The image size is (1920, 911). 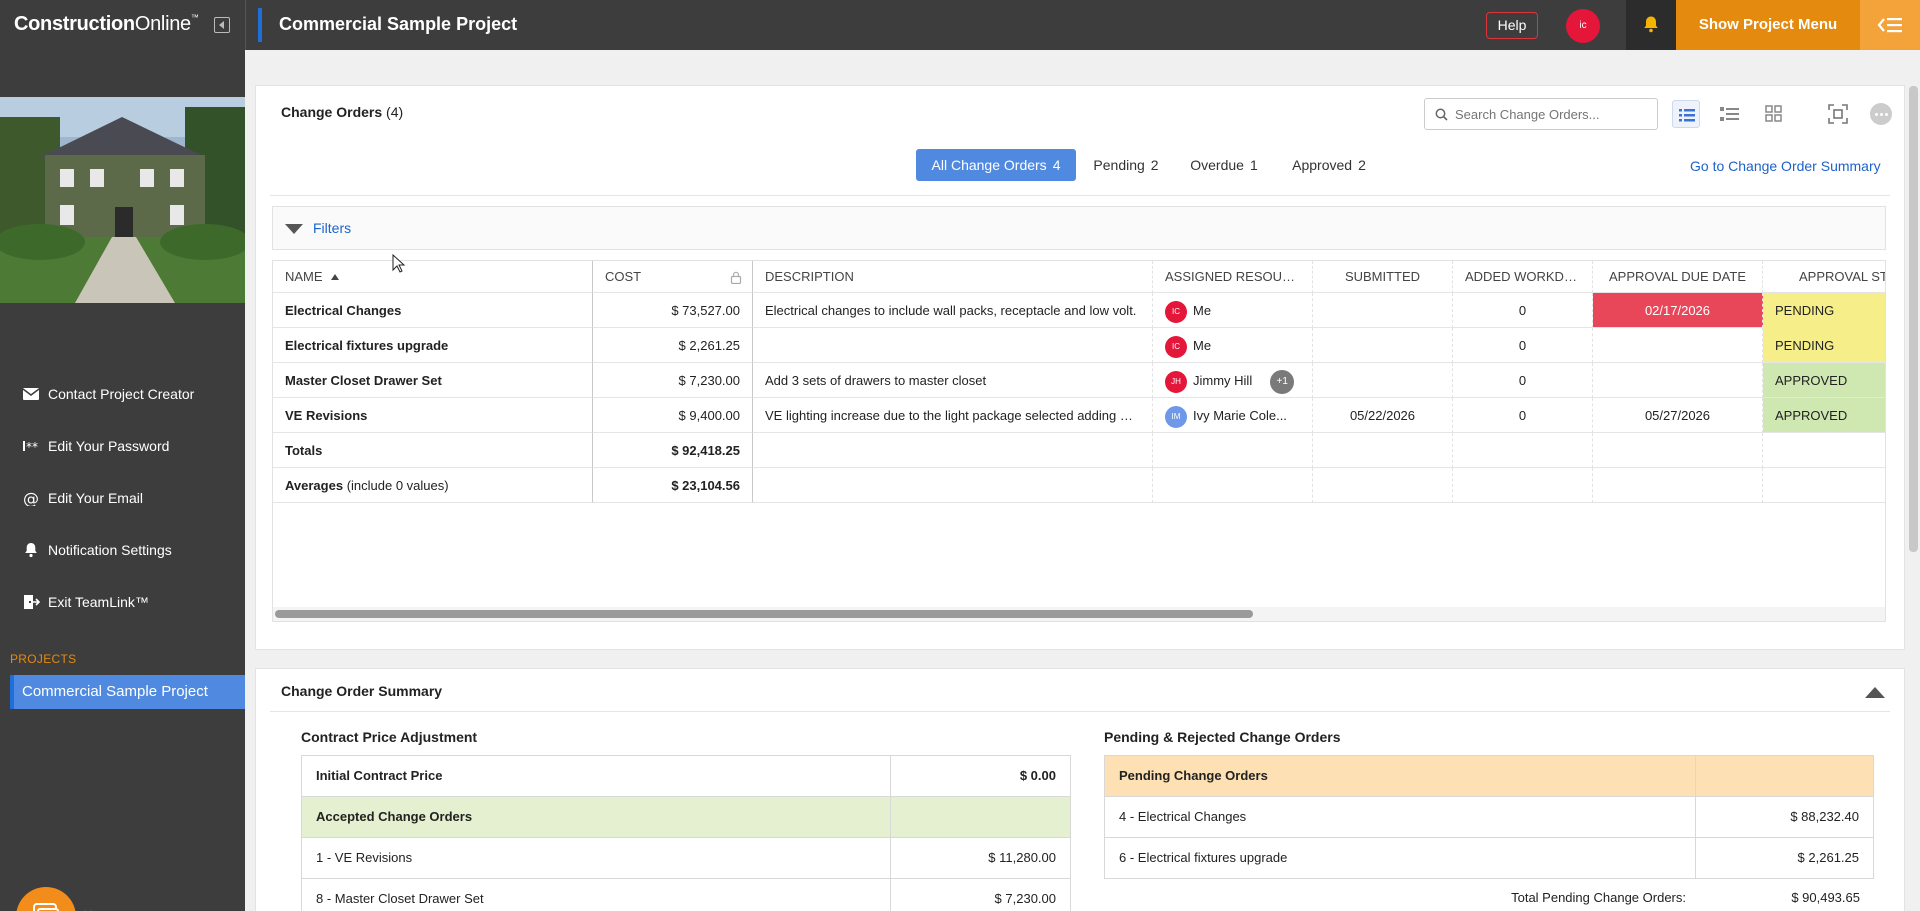 What do you see at coordinates (989, 165) in the screenshot?
I see `tab-label: All Change Orders` at bounding box center [989, 165].